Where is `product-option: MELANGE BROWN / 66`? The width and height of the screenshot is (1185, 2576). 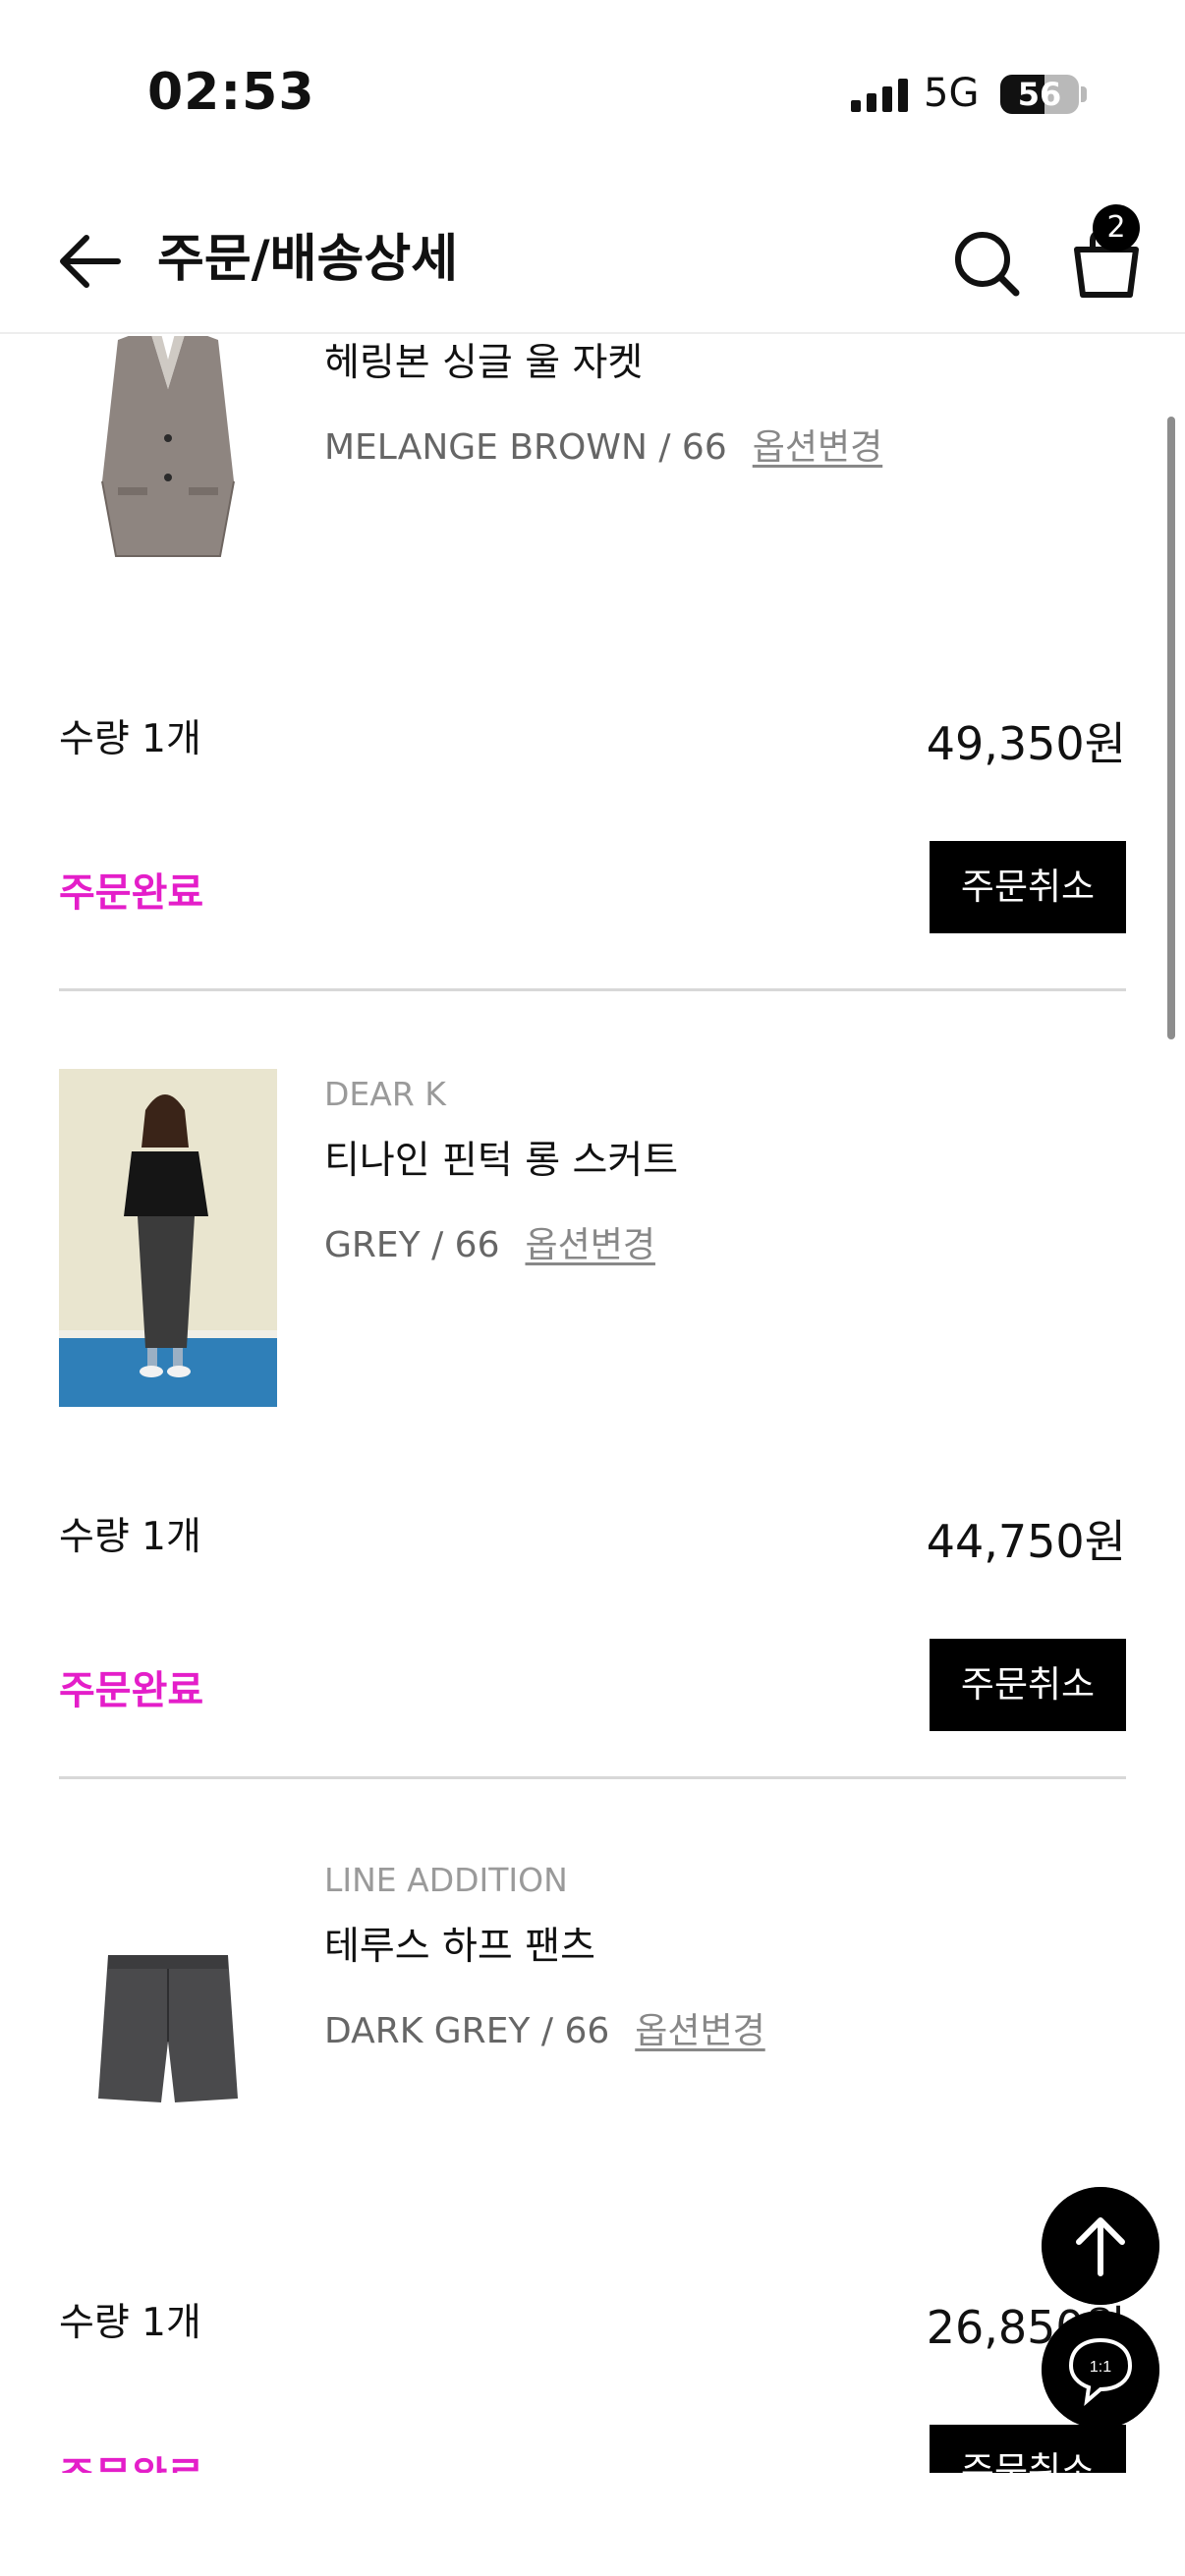
product-option: MELANGE BROWN / 66 is located at coordinates (526, 447).